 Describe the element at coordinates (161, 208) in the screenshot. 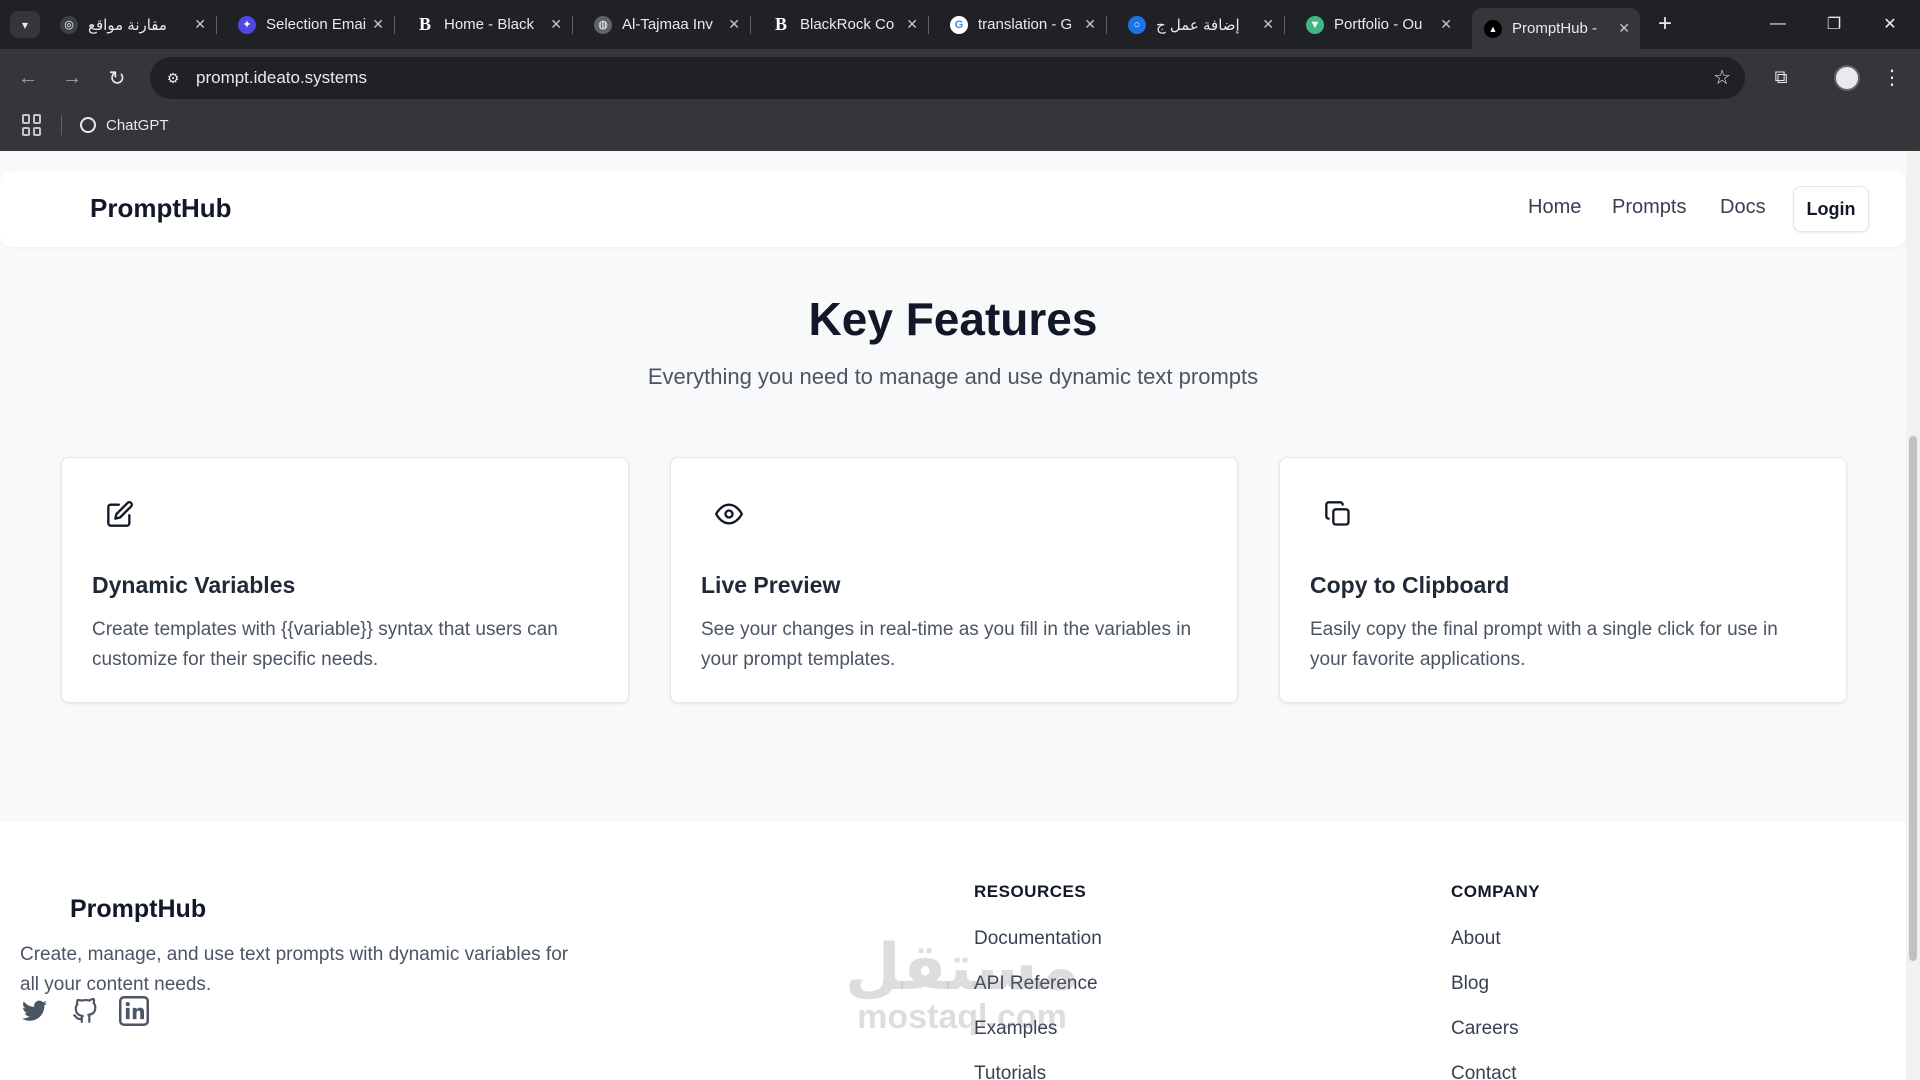

I see `site-logo: PromptHub` at that location.